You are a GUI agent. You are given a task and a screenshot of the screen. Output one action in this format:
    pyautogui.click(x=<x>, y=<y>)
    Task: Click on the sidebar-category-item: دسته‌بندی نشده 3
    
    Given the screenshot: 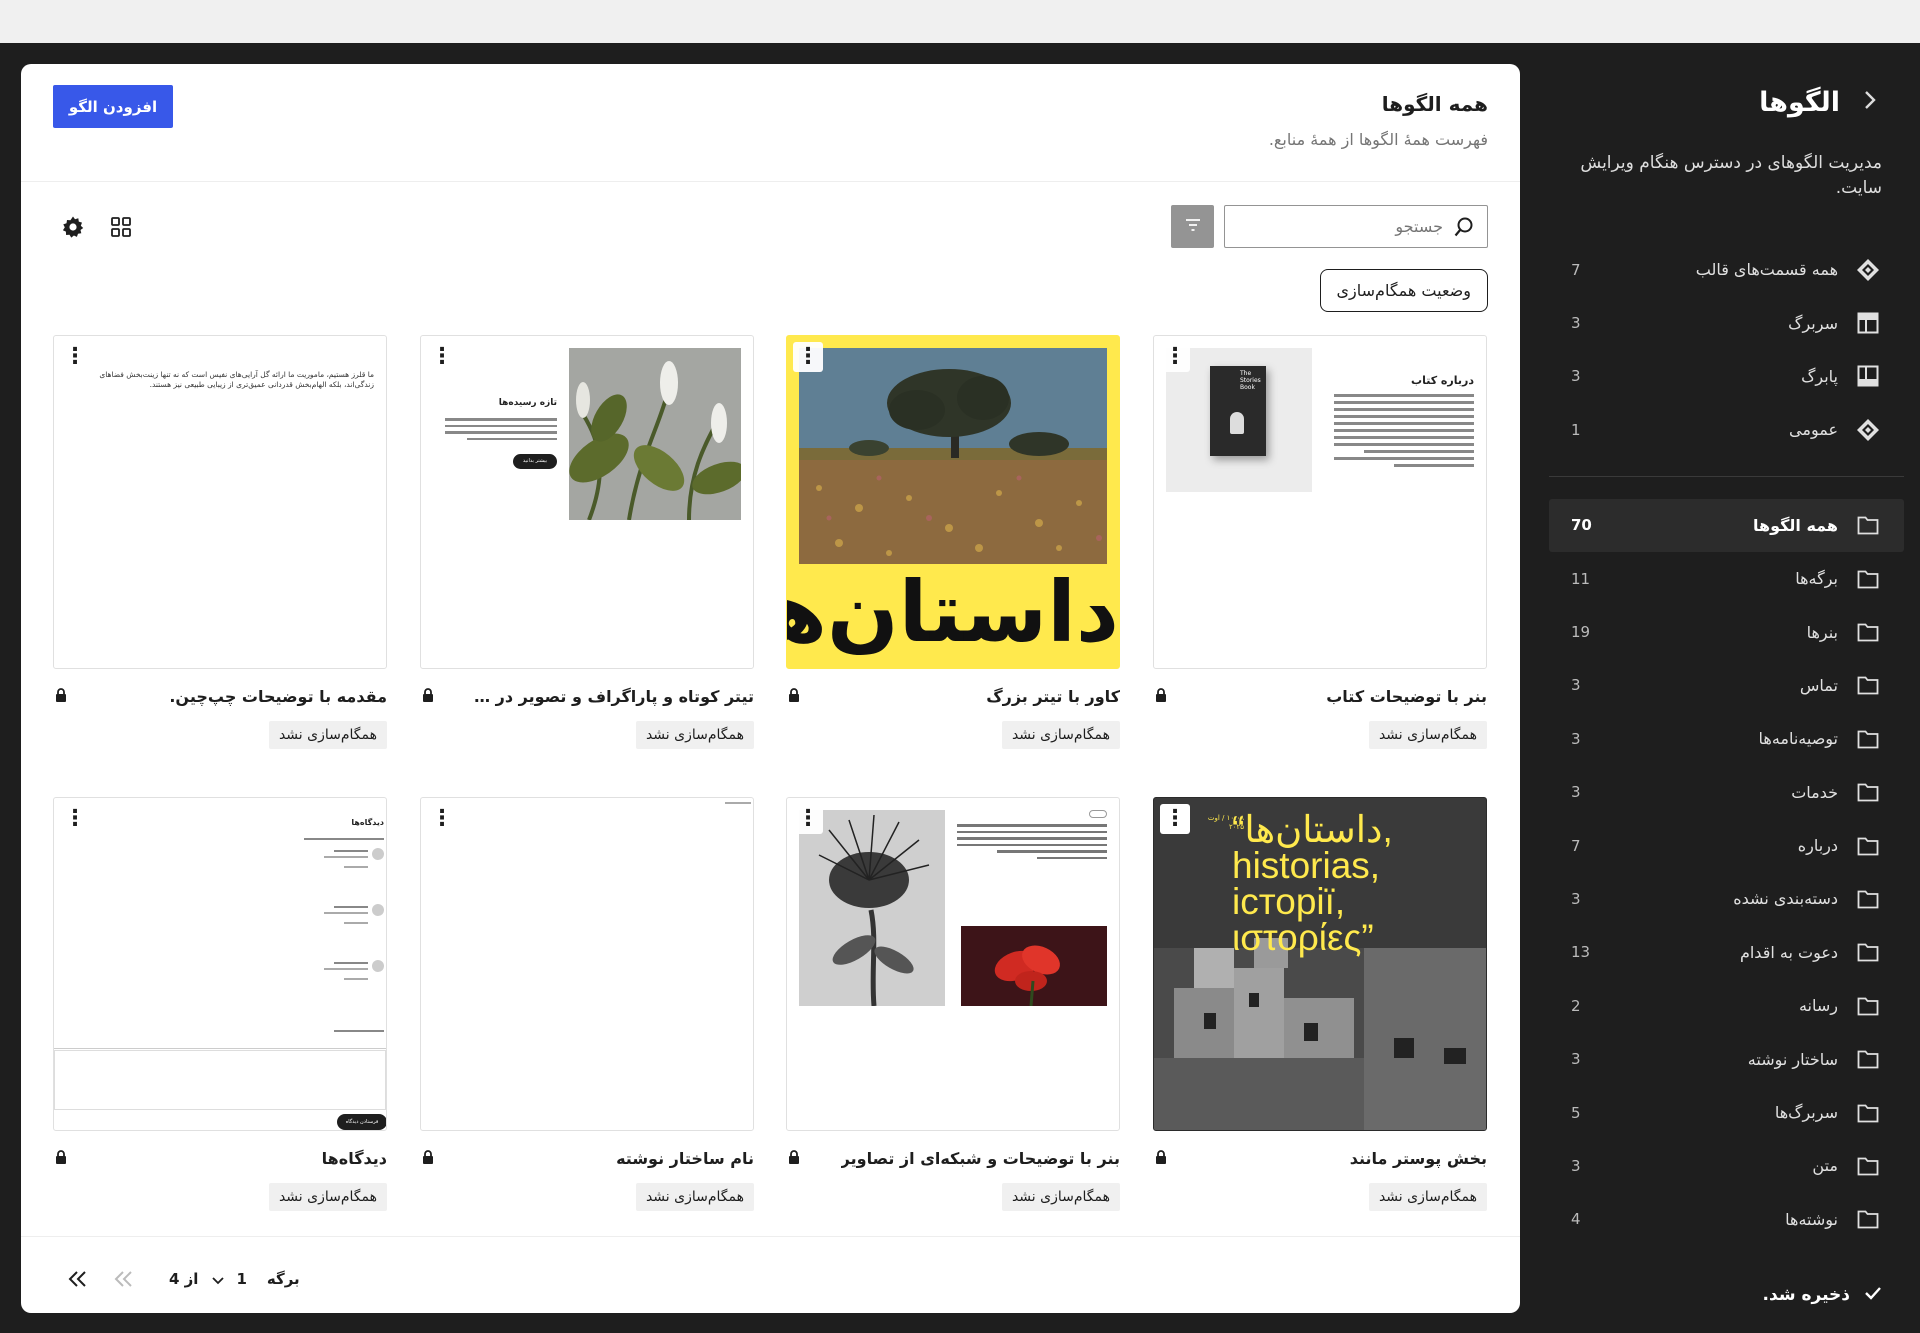 What is the action you would take?
    pyautogui.click(x=1726, y=898)
    